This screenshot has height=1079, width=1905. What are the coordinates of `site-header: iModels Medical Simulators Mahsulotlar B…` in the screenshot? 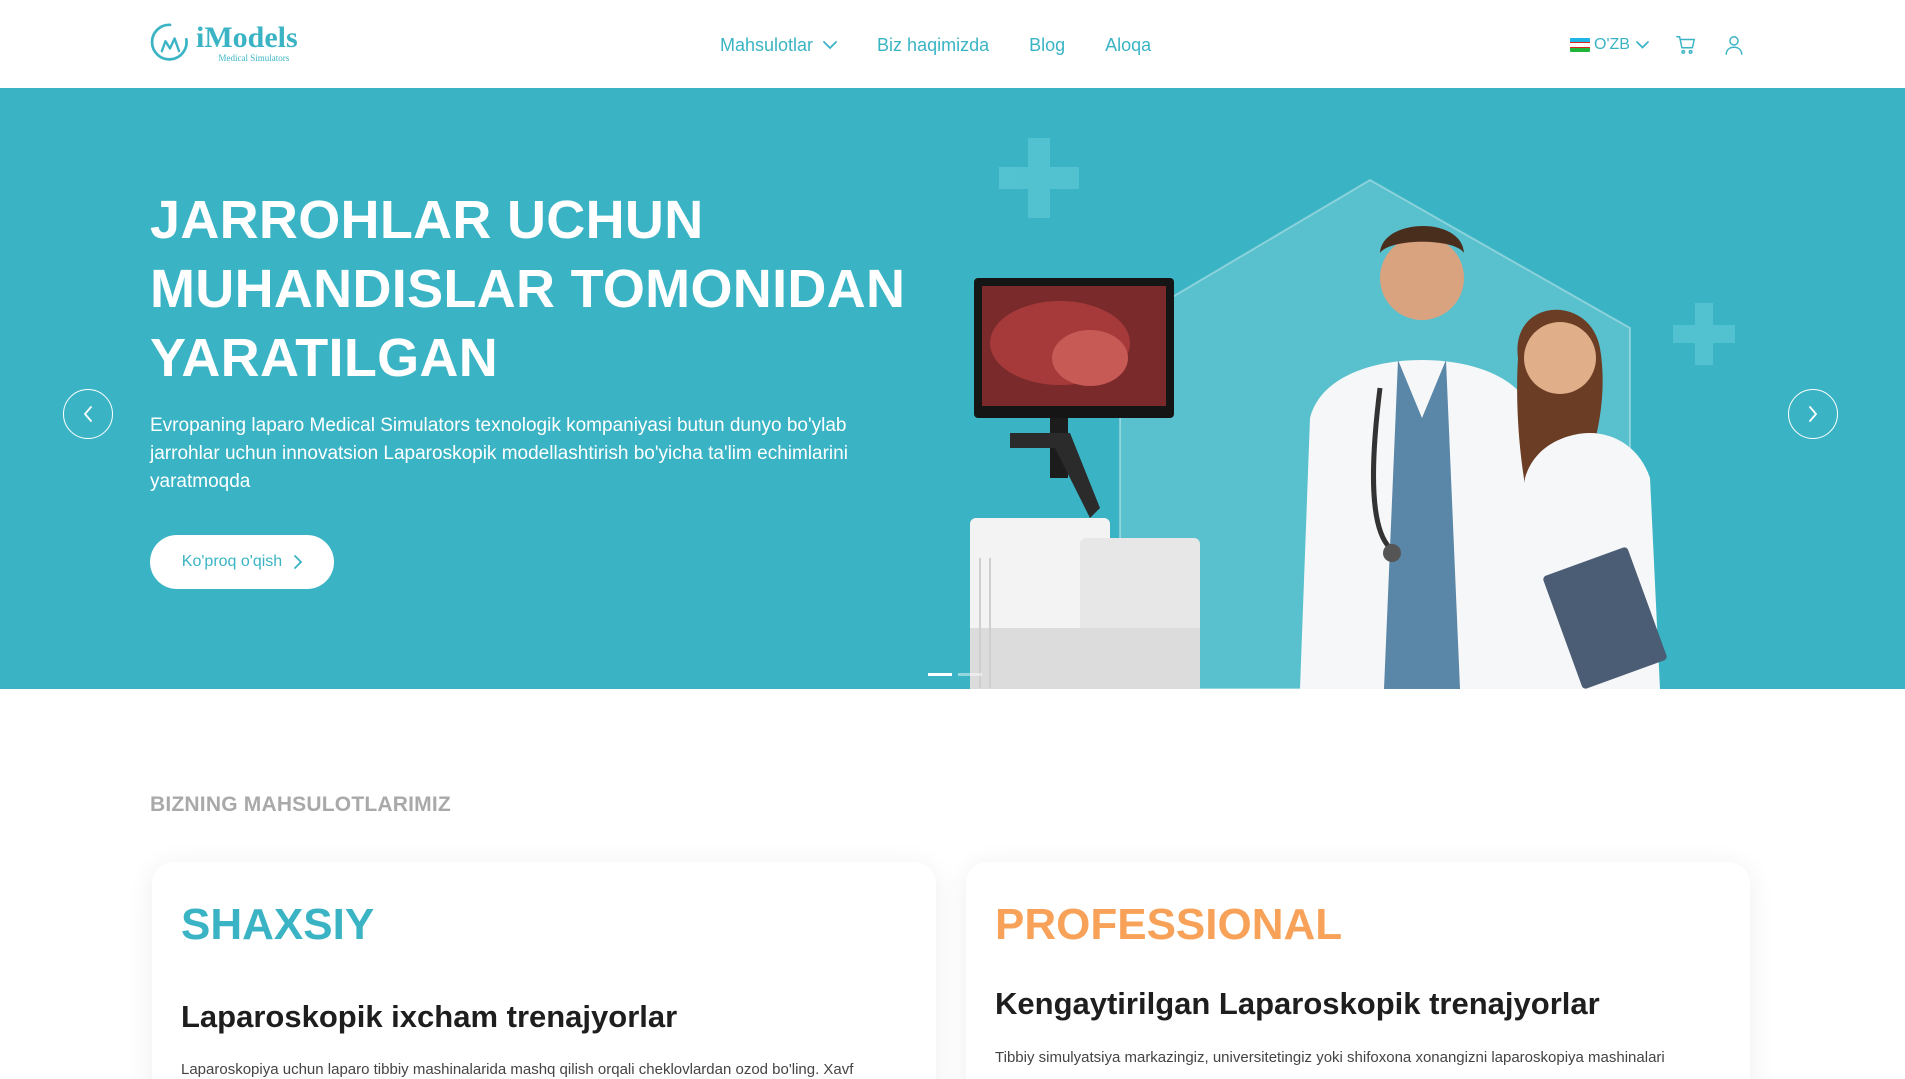 It's located at (952, 44).